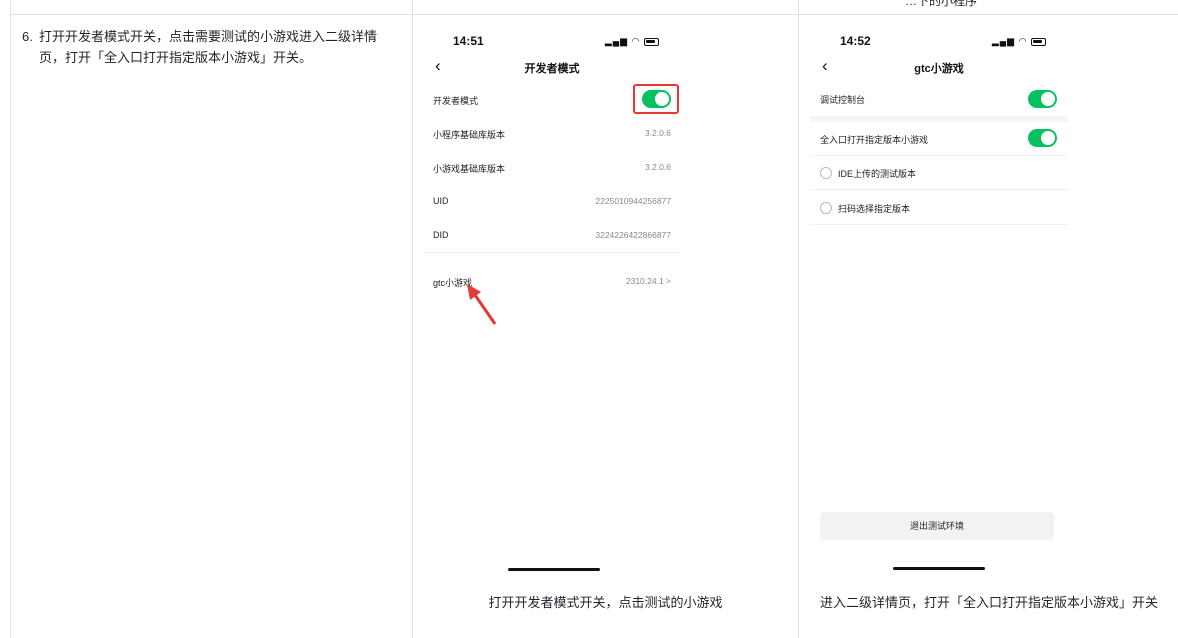 The width and height of the screenshot is (1178, 638). Describe the element at coordinates (941, 4) in the screenshot. I see `cut-header-text: …下的小程序` at that location.